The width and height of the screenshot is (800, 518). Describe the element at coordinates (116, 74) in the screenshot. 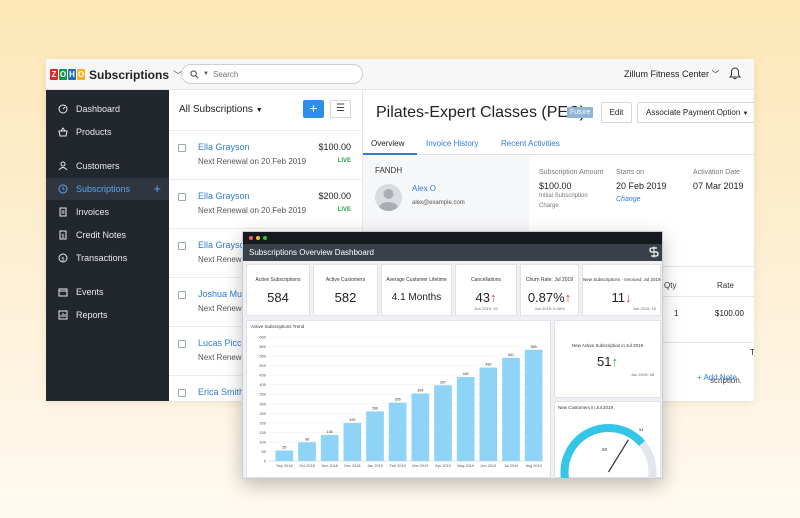

I see `brand: Z O H O Subscriptions ﹀` at that location.